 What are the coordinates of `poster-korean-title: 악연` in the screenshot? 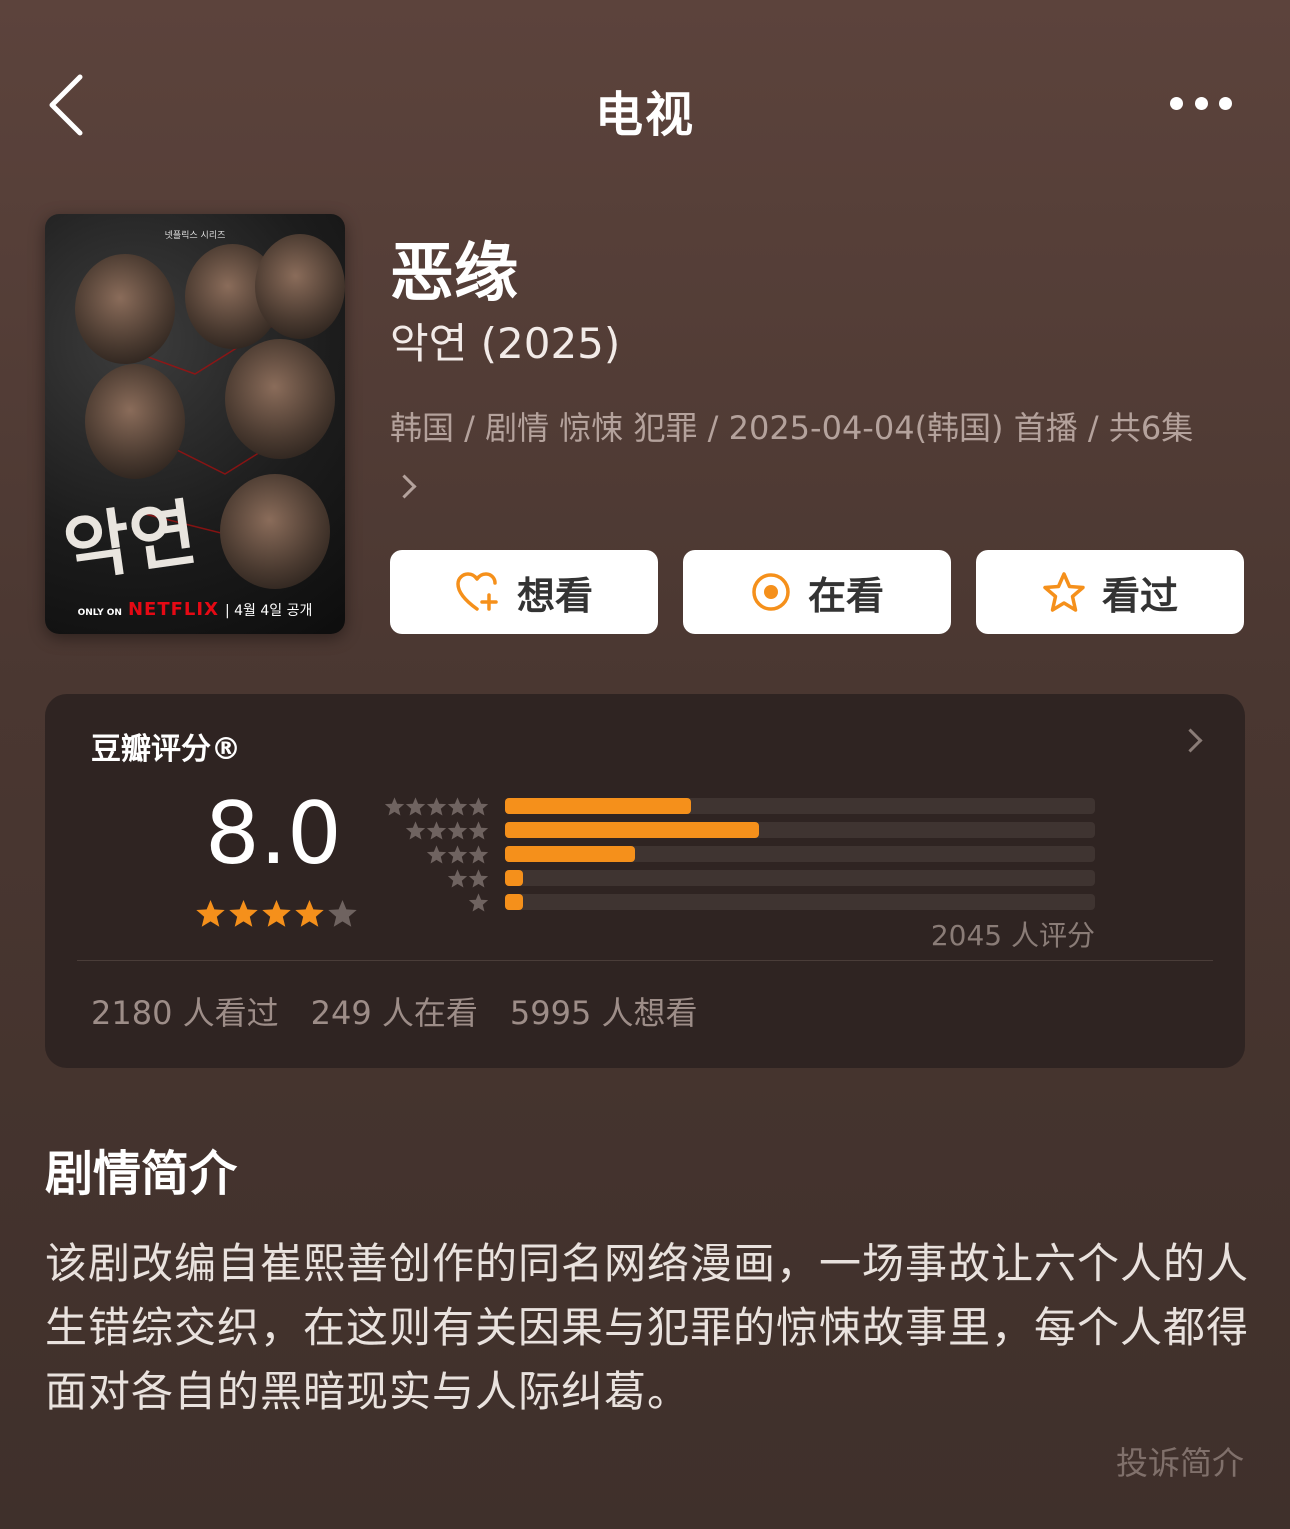 It's located at (130, 540).